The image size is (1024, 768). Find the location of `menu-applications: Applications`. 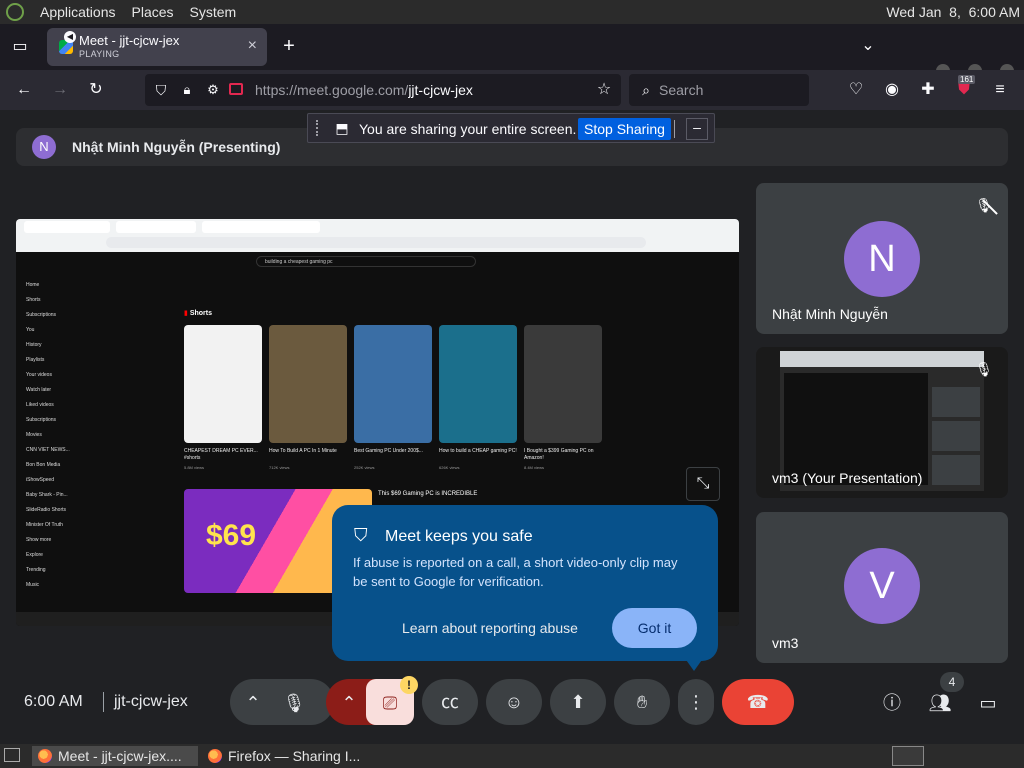

menu-applications: Applications is located at coordinates (78, 12).